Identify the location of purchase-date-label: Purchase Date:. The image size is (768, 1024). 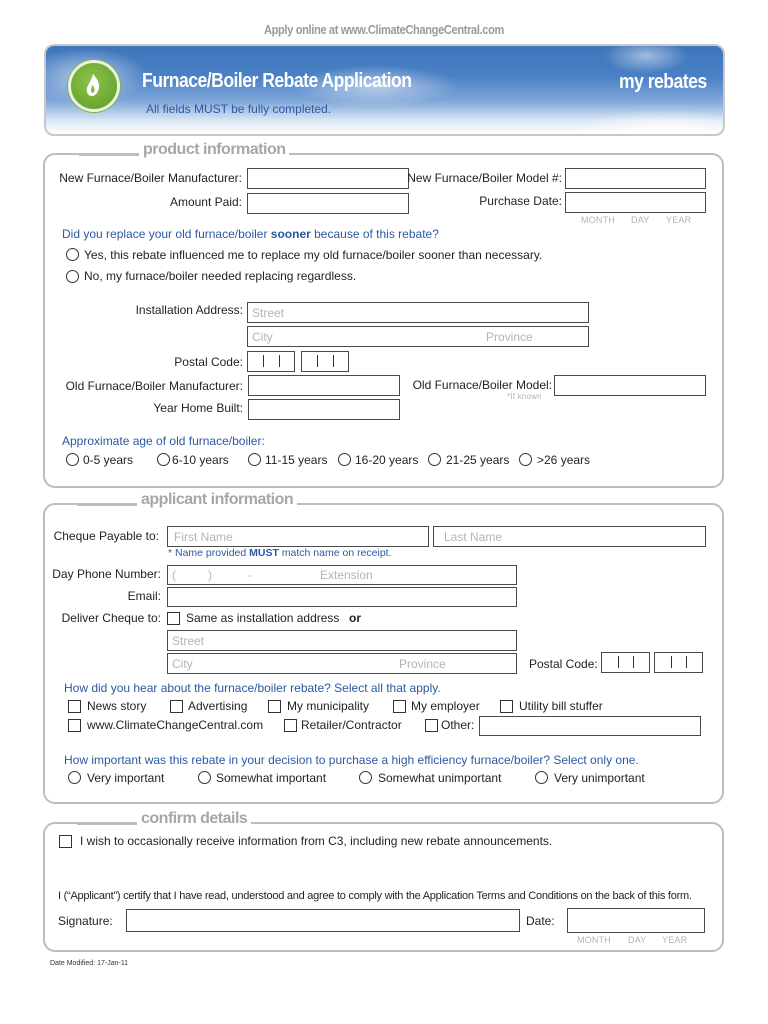
(520, 201).